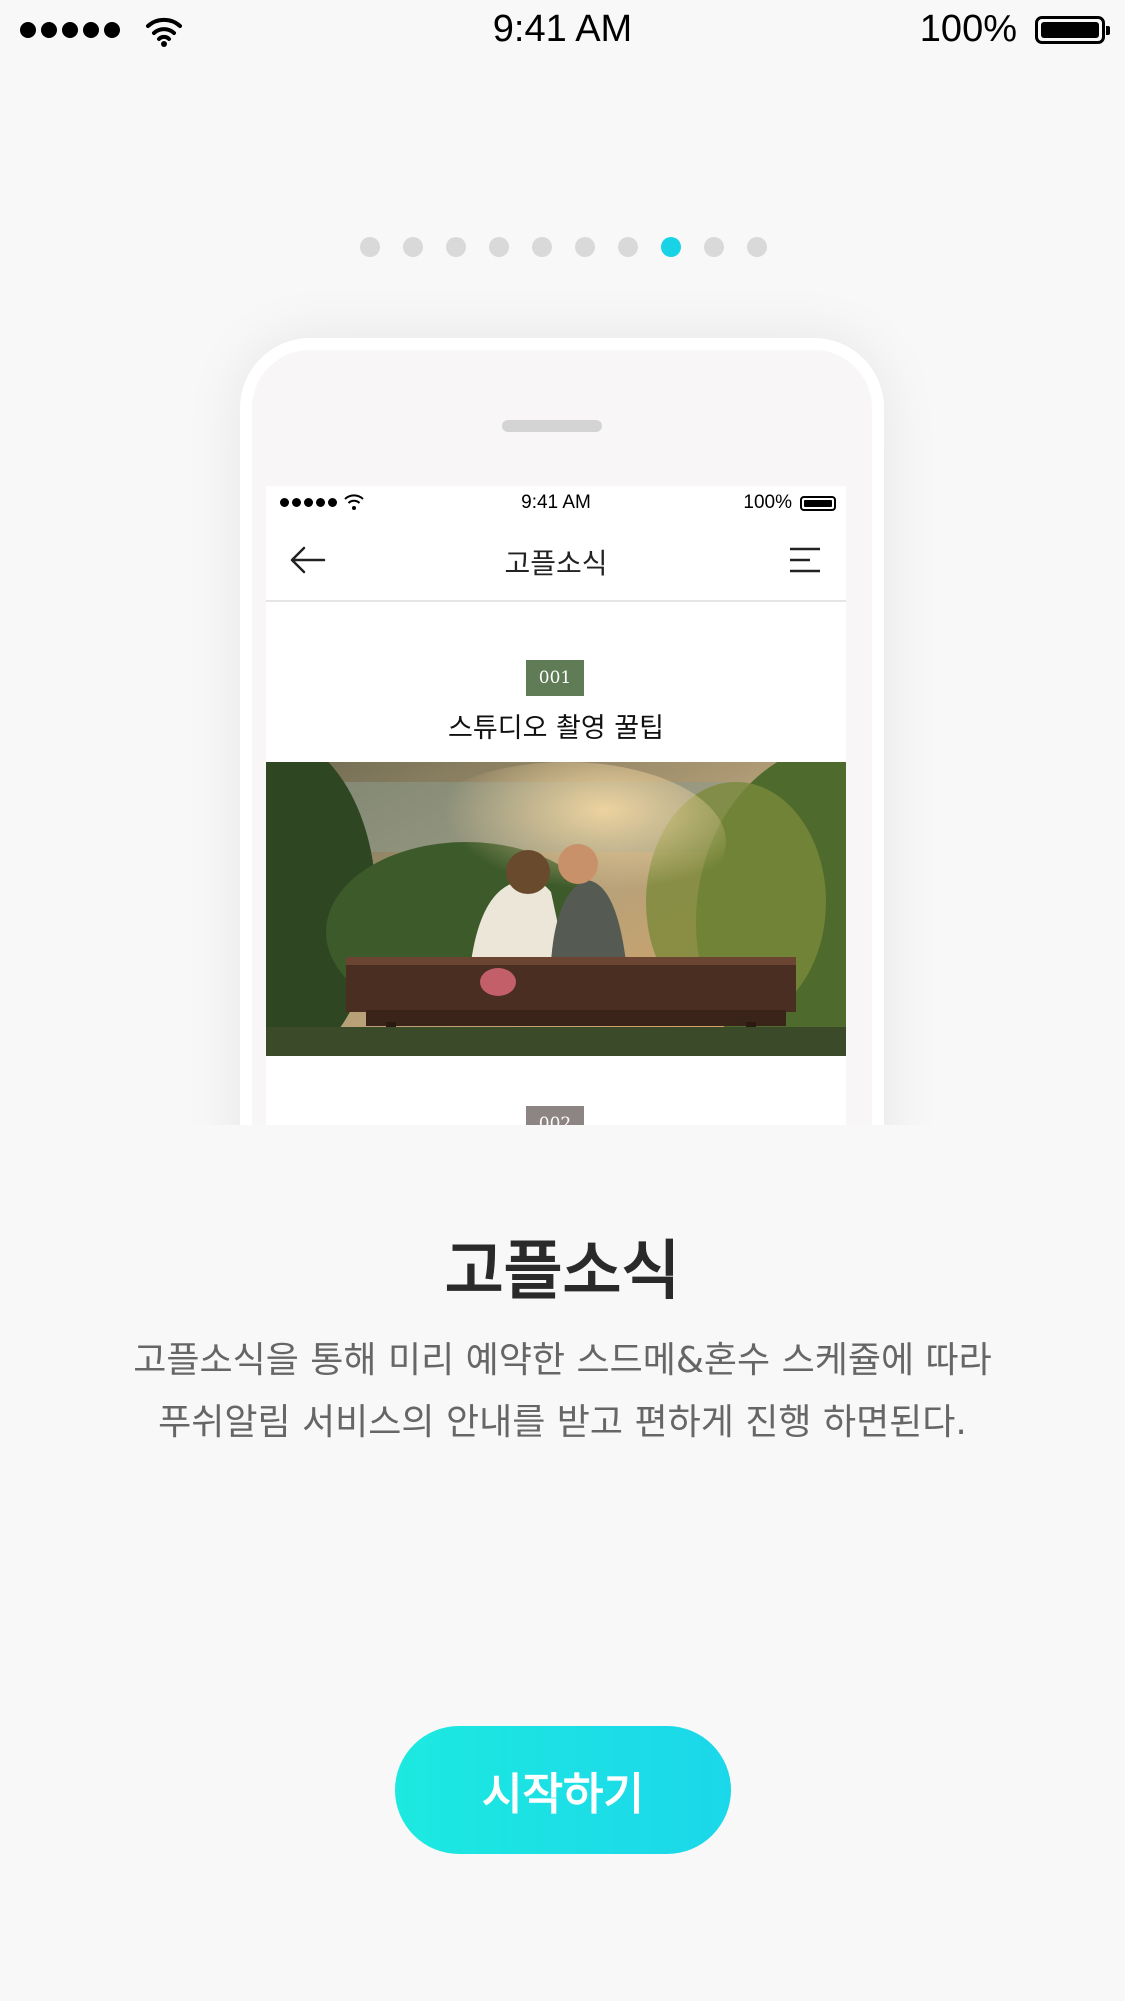 The height and width of the screenshot is (2001, 1125). What do you see at coordinates (563, 1790) in the screenshot?
I see `start-button: 시작하기` at bounding box center [563, 1790].